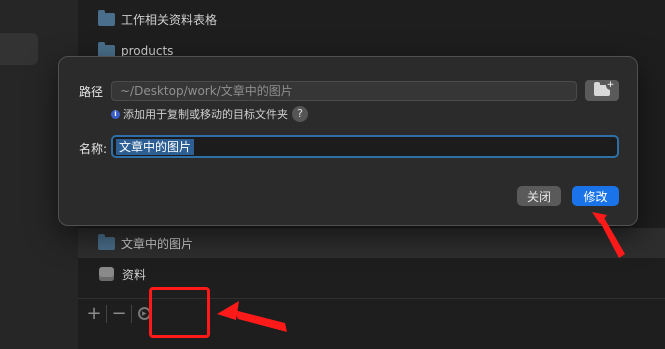 The image size is (665, 349). What do you see at coordinates (134, 274) in the screenshot?
I see `list-item-label: 资料` at bounding box center [134, 274].